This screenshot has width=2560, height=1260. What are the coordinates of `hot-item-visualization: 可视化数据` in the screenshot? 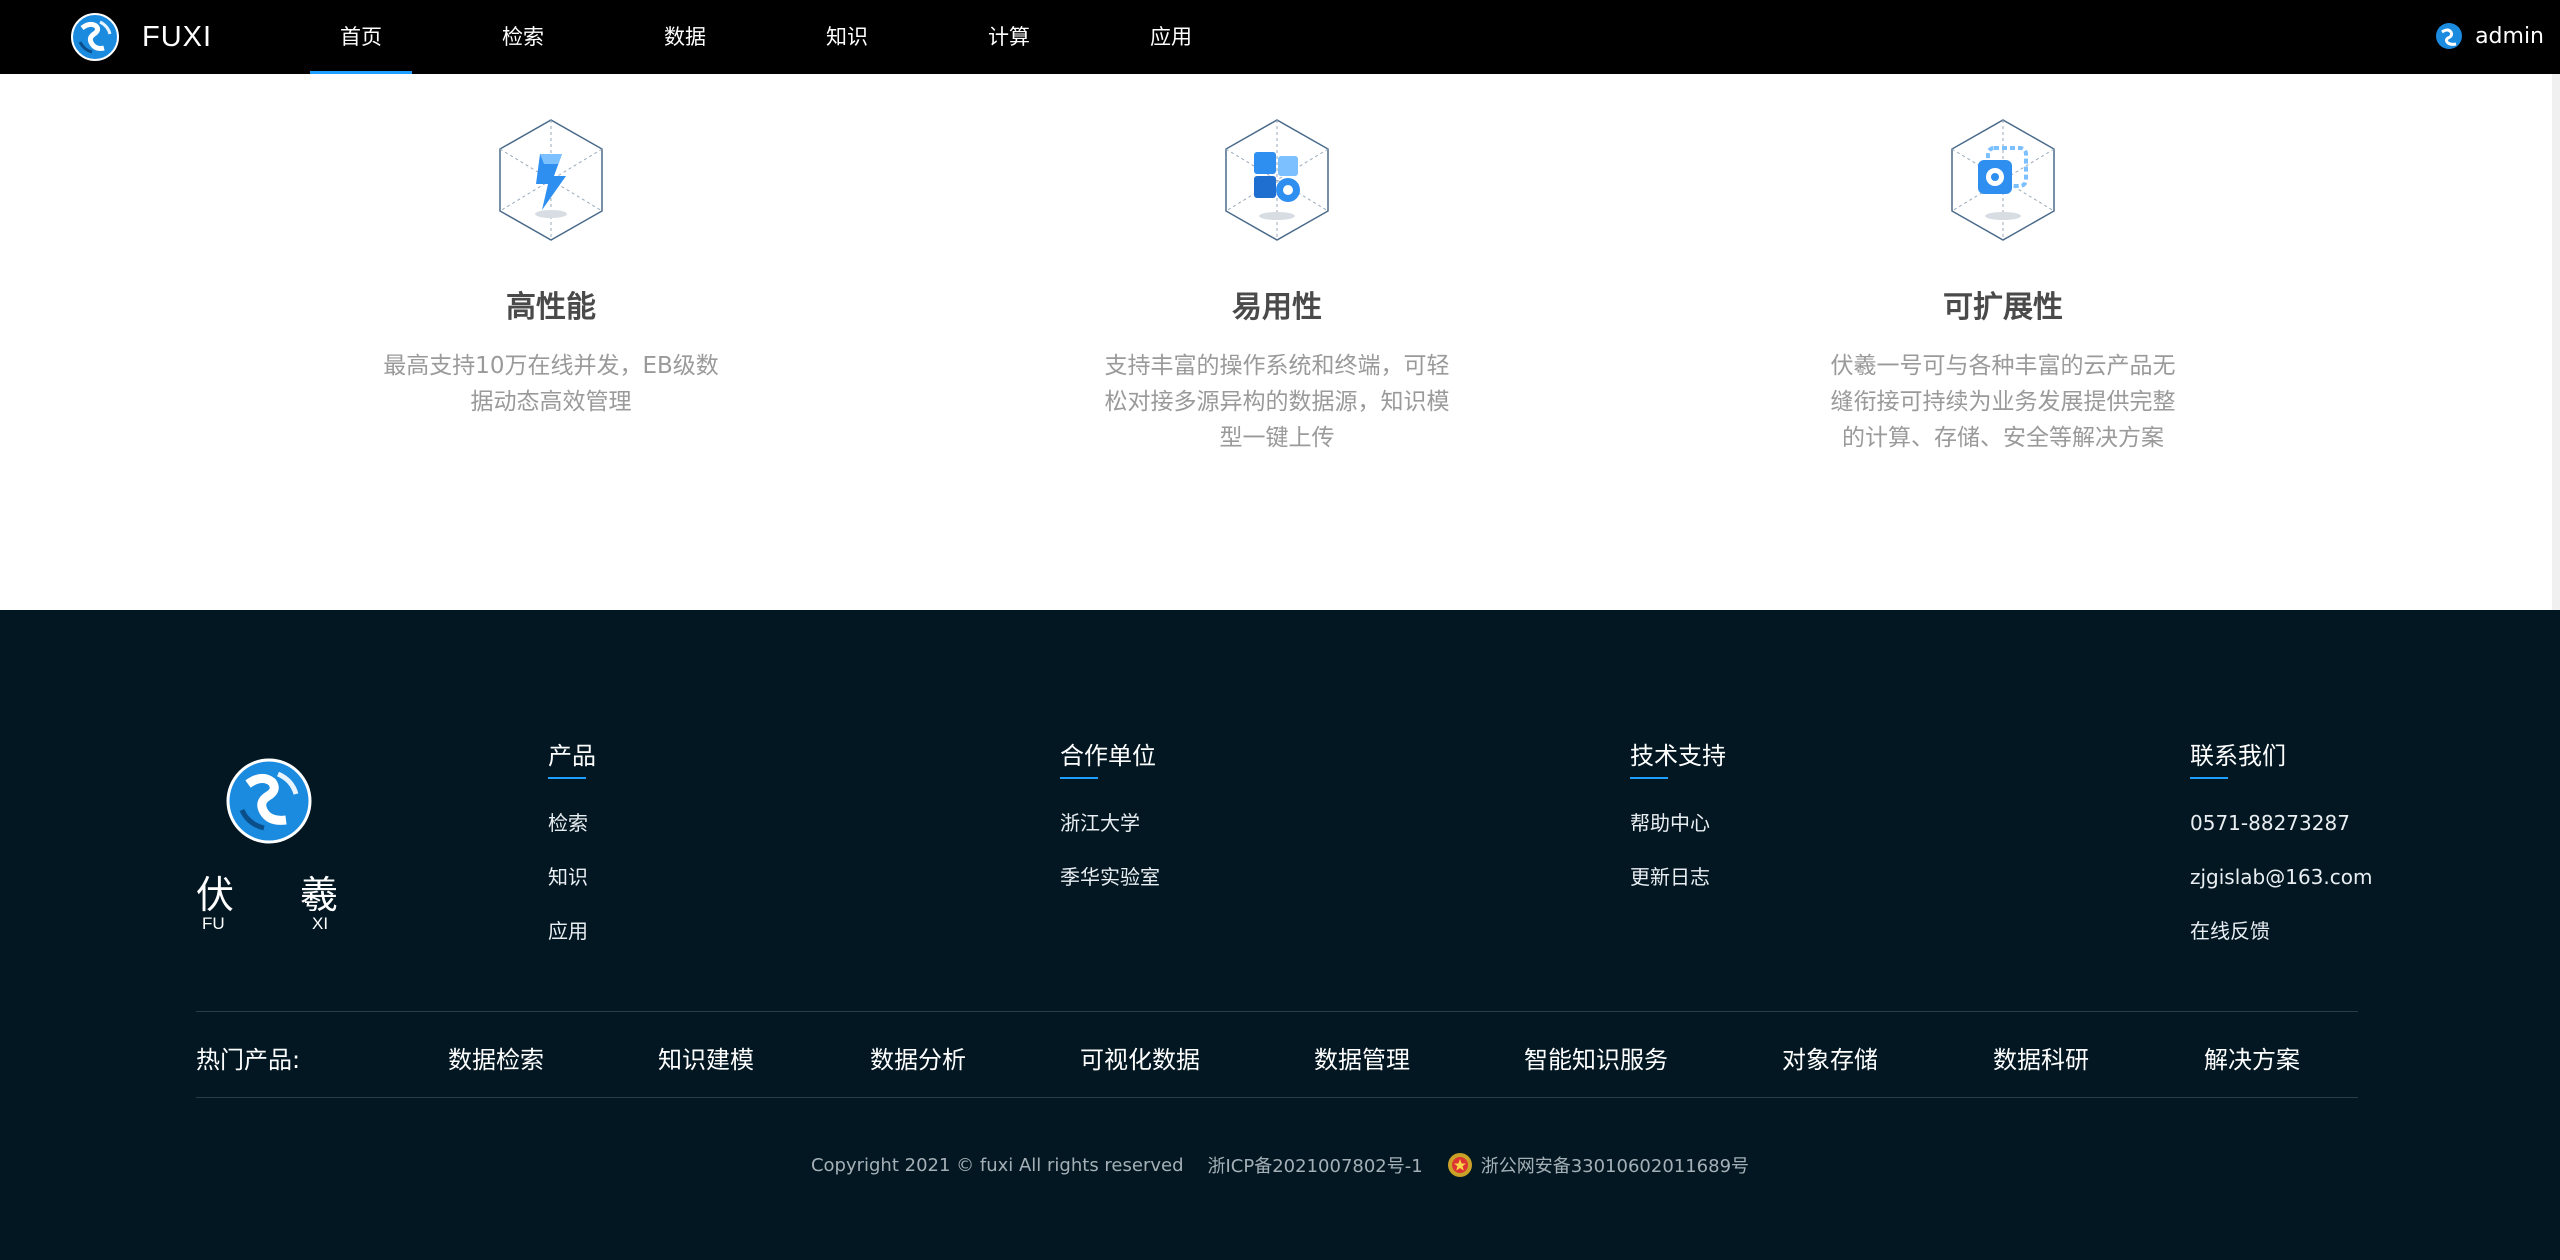 It's located at (1140, 1057).